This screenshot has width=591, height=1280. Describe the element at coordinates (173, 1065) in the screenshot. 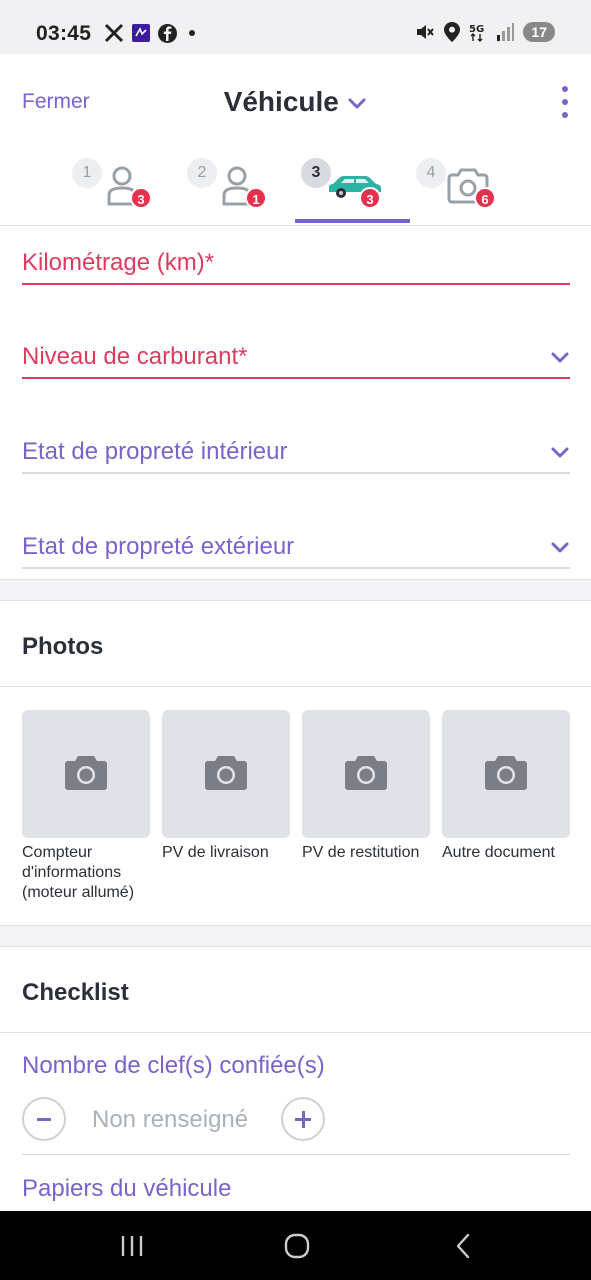

I see `keys-count-label: Nombre de clef(s) confiée(s)` at that location.